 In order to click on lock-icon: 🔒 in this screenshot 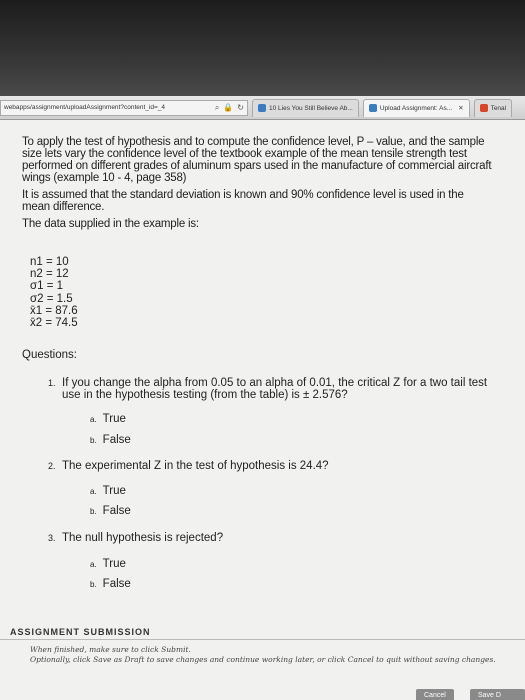, I will do `click(228, 107)`.